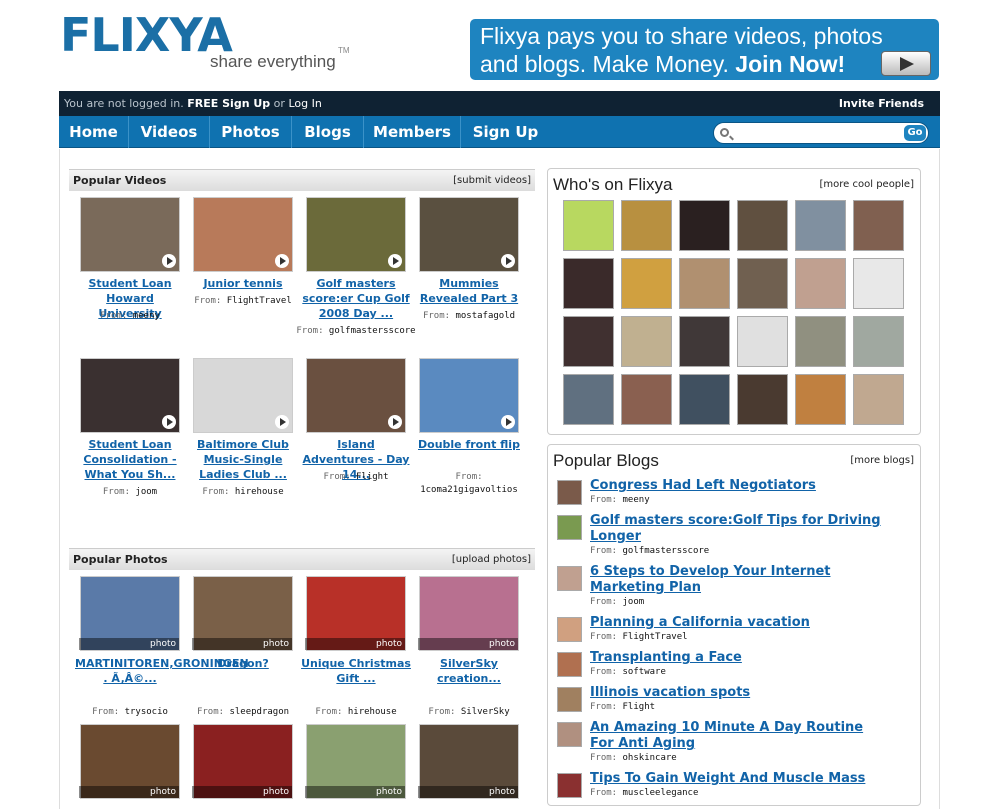 This screenshot has height=809, width=997. Describe the element at coordinates (210, 44) in the screenshot. I see `flixya-logo: FLIXYA share everything TM` at that location.